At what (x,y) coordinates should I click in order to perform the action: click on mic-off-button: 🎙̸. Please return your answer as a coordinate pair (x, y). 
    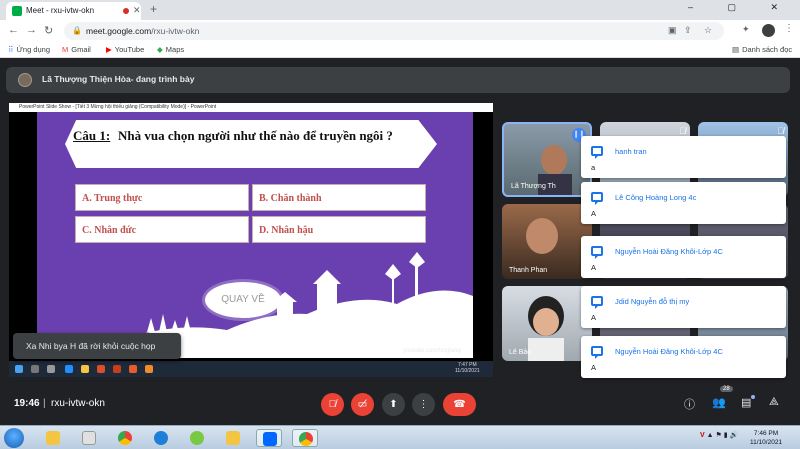
    Looking at the image, I should click on (332, 404).